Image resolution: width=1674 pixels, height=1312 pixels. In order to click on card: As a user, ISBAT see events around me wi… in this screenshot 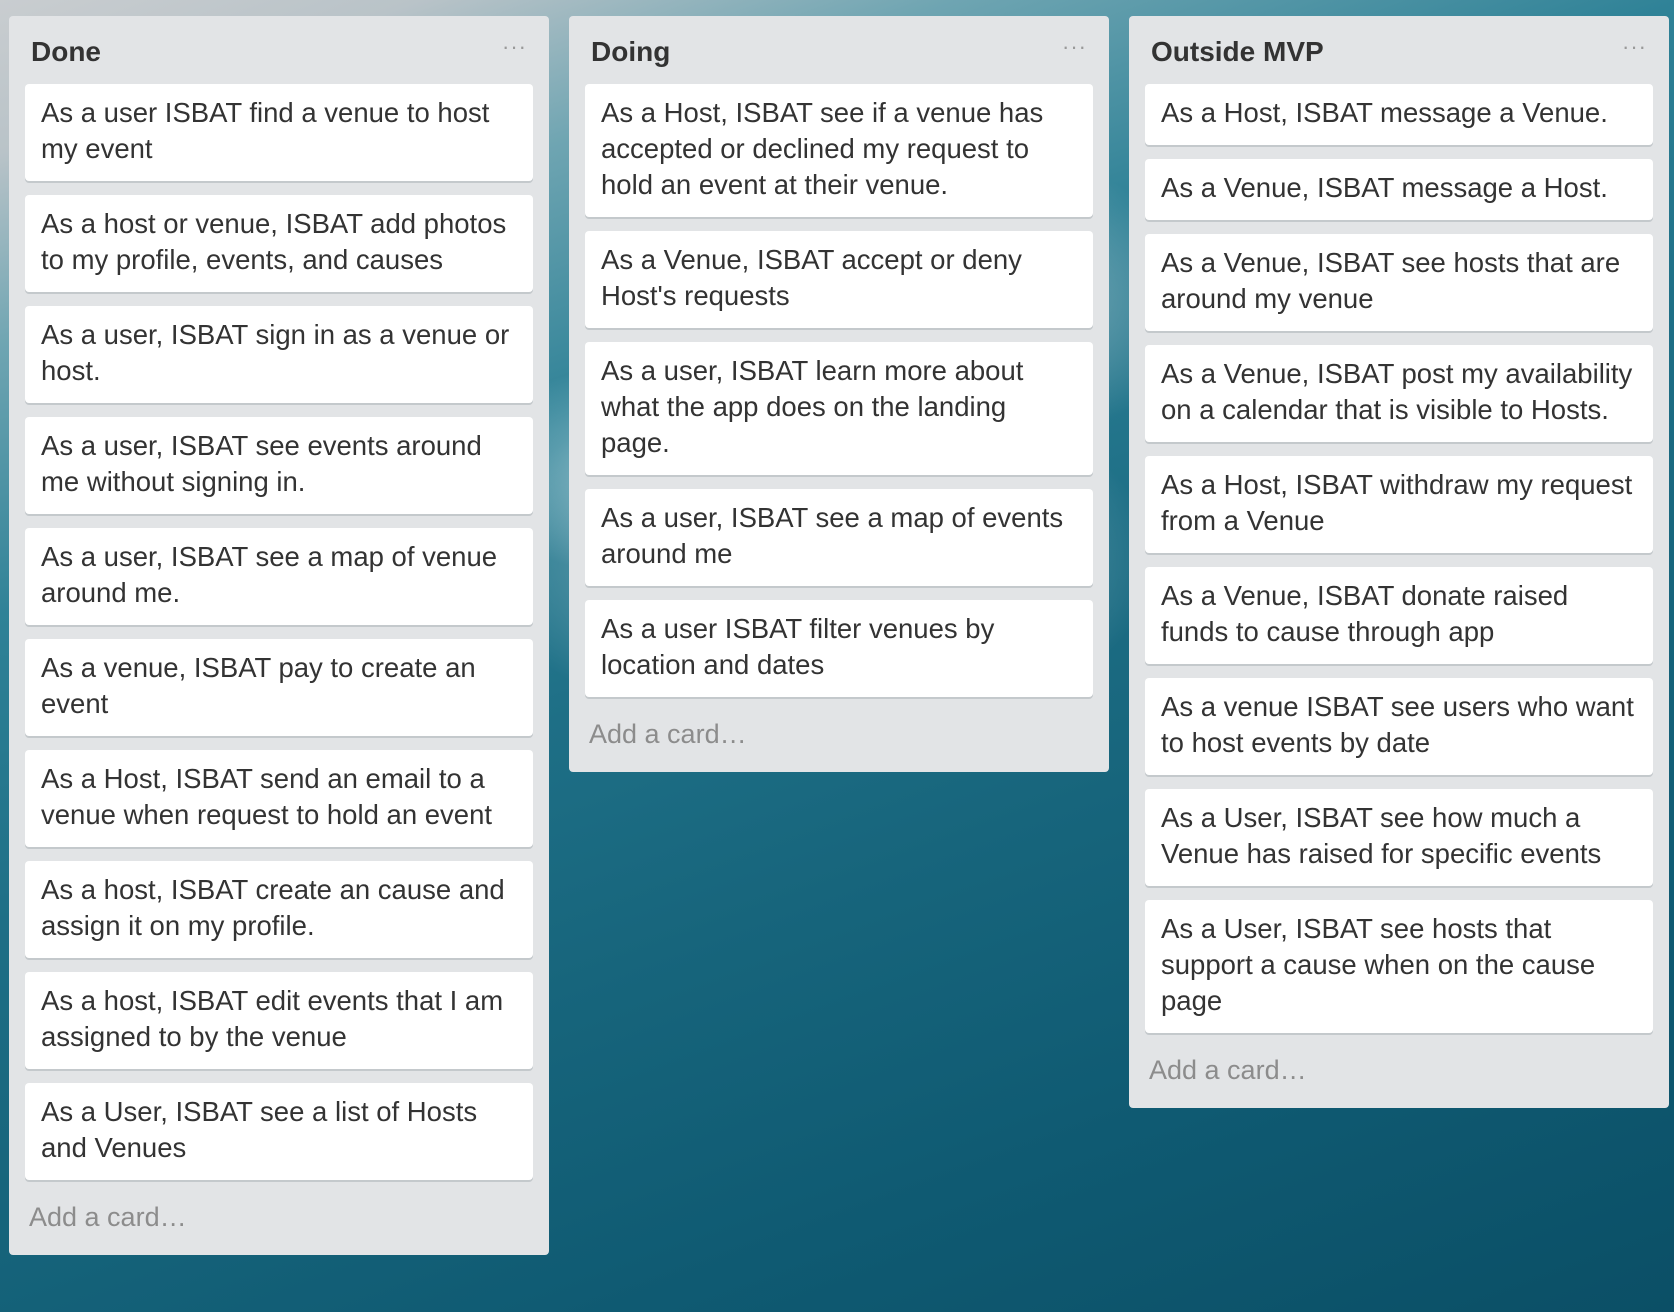, I will do `click(279, 465)`.